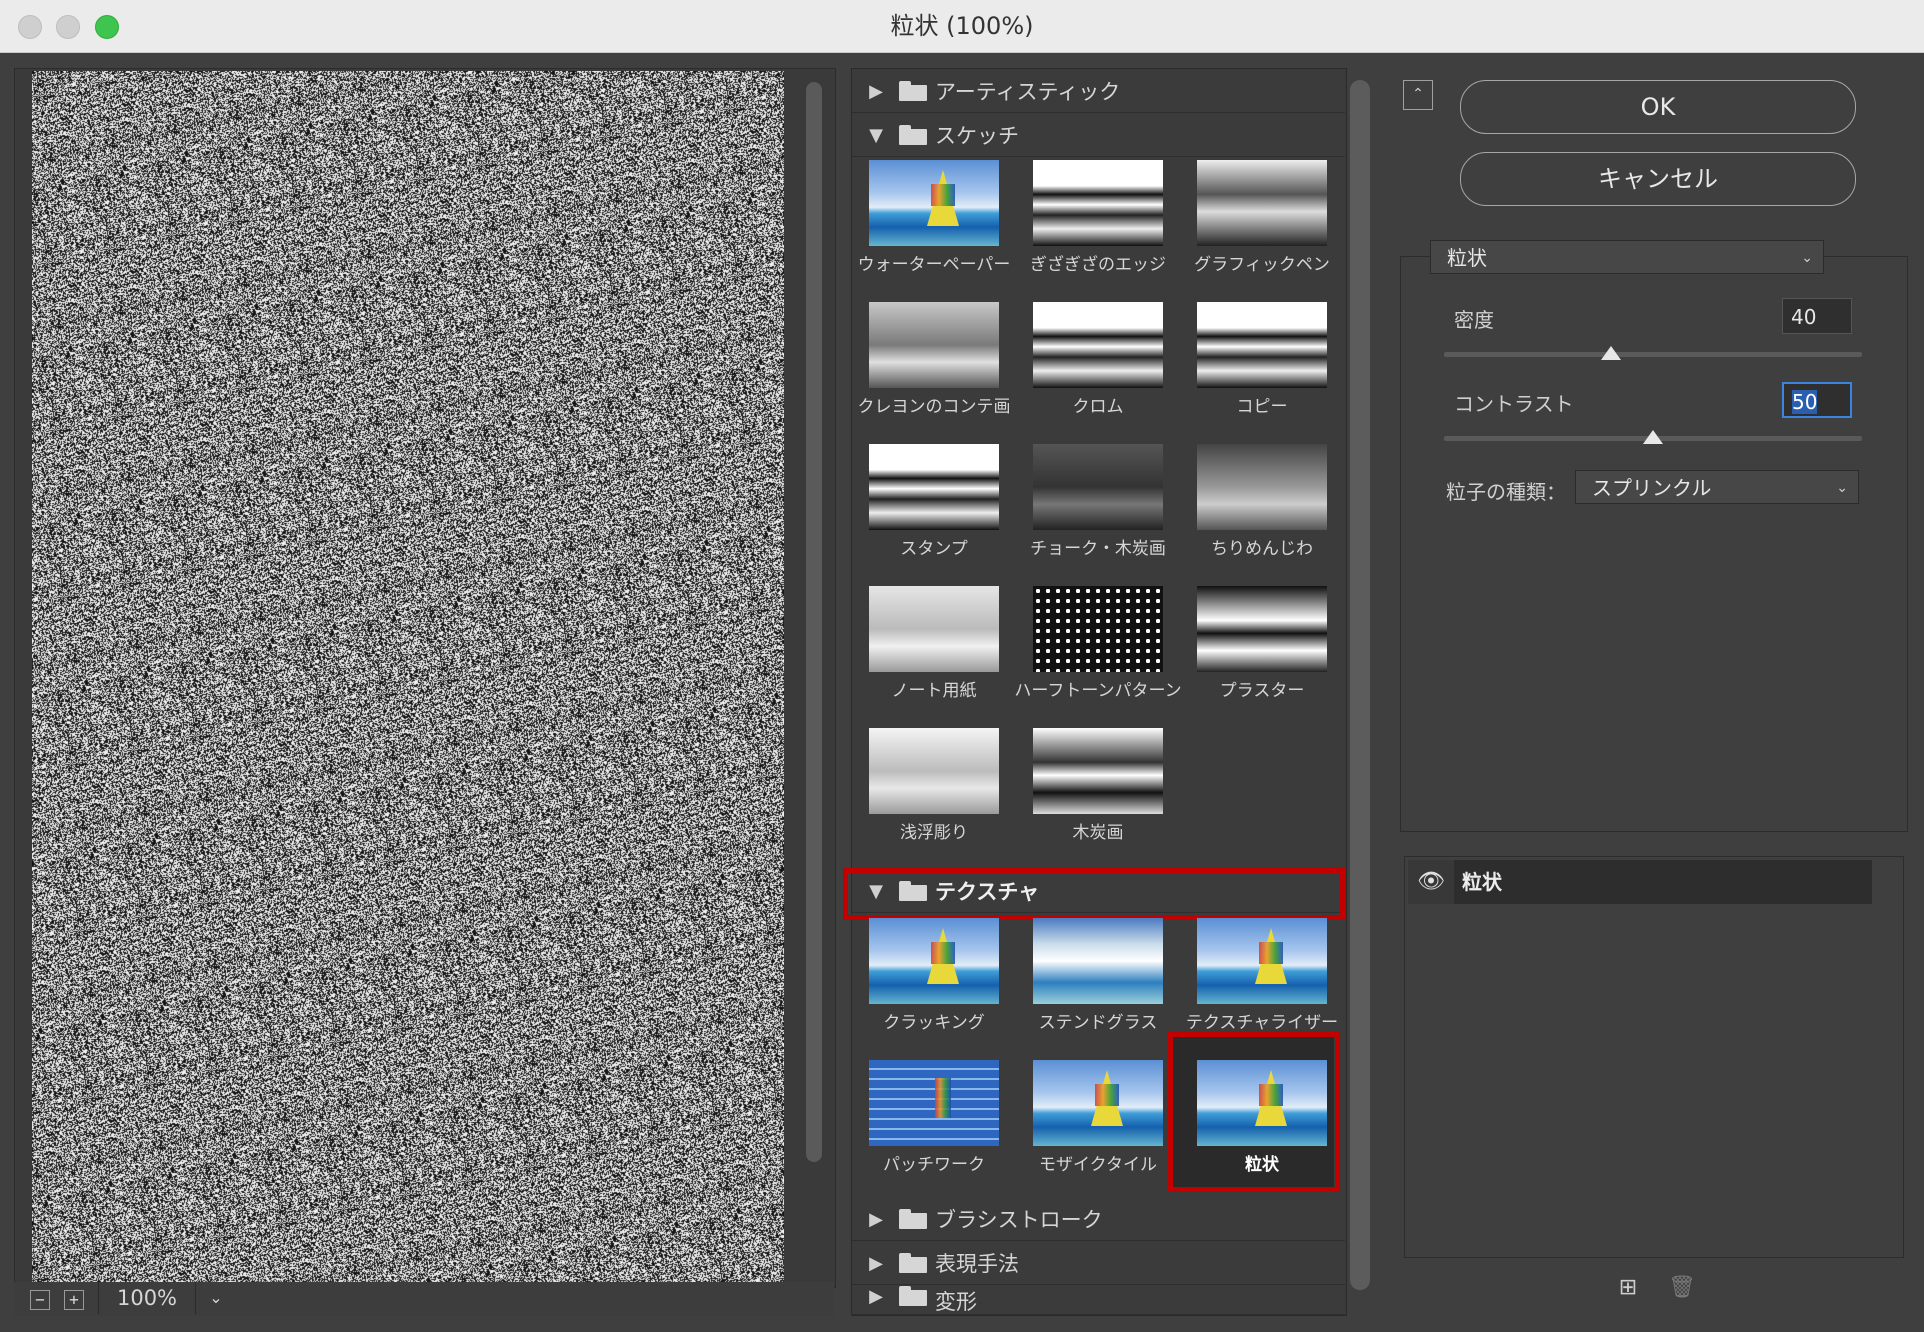 The width and height of the screenshot is (1924, 1332). I want to click on filter-settings-panel, so click(1654, 544).